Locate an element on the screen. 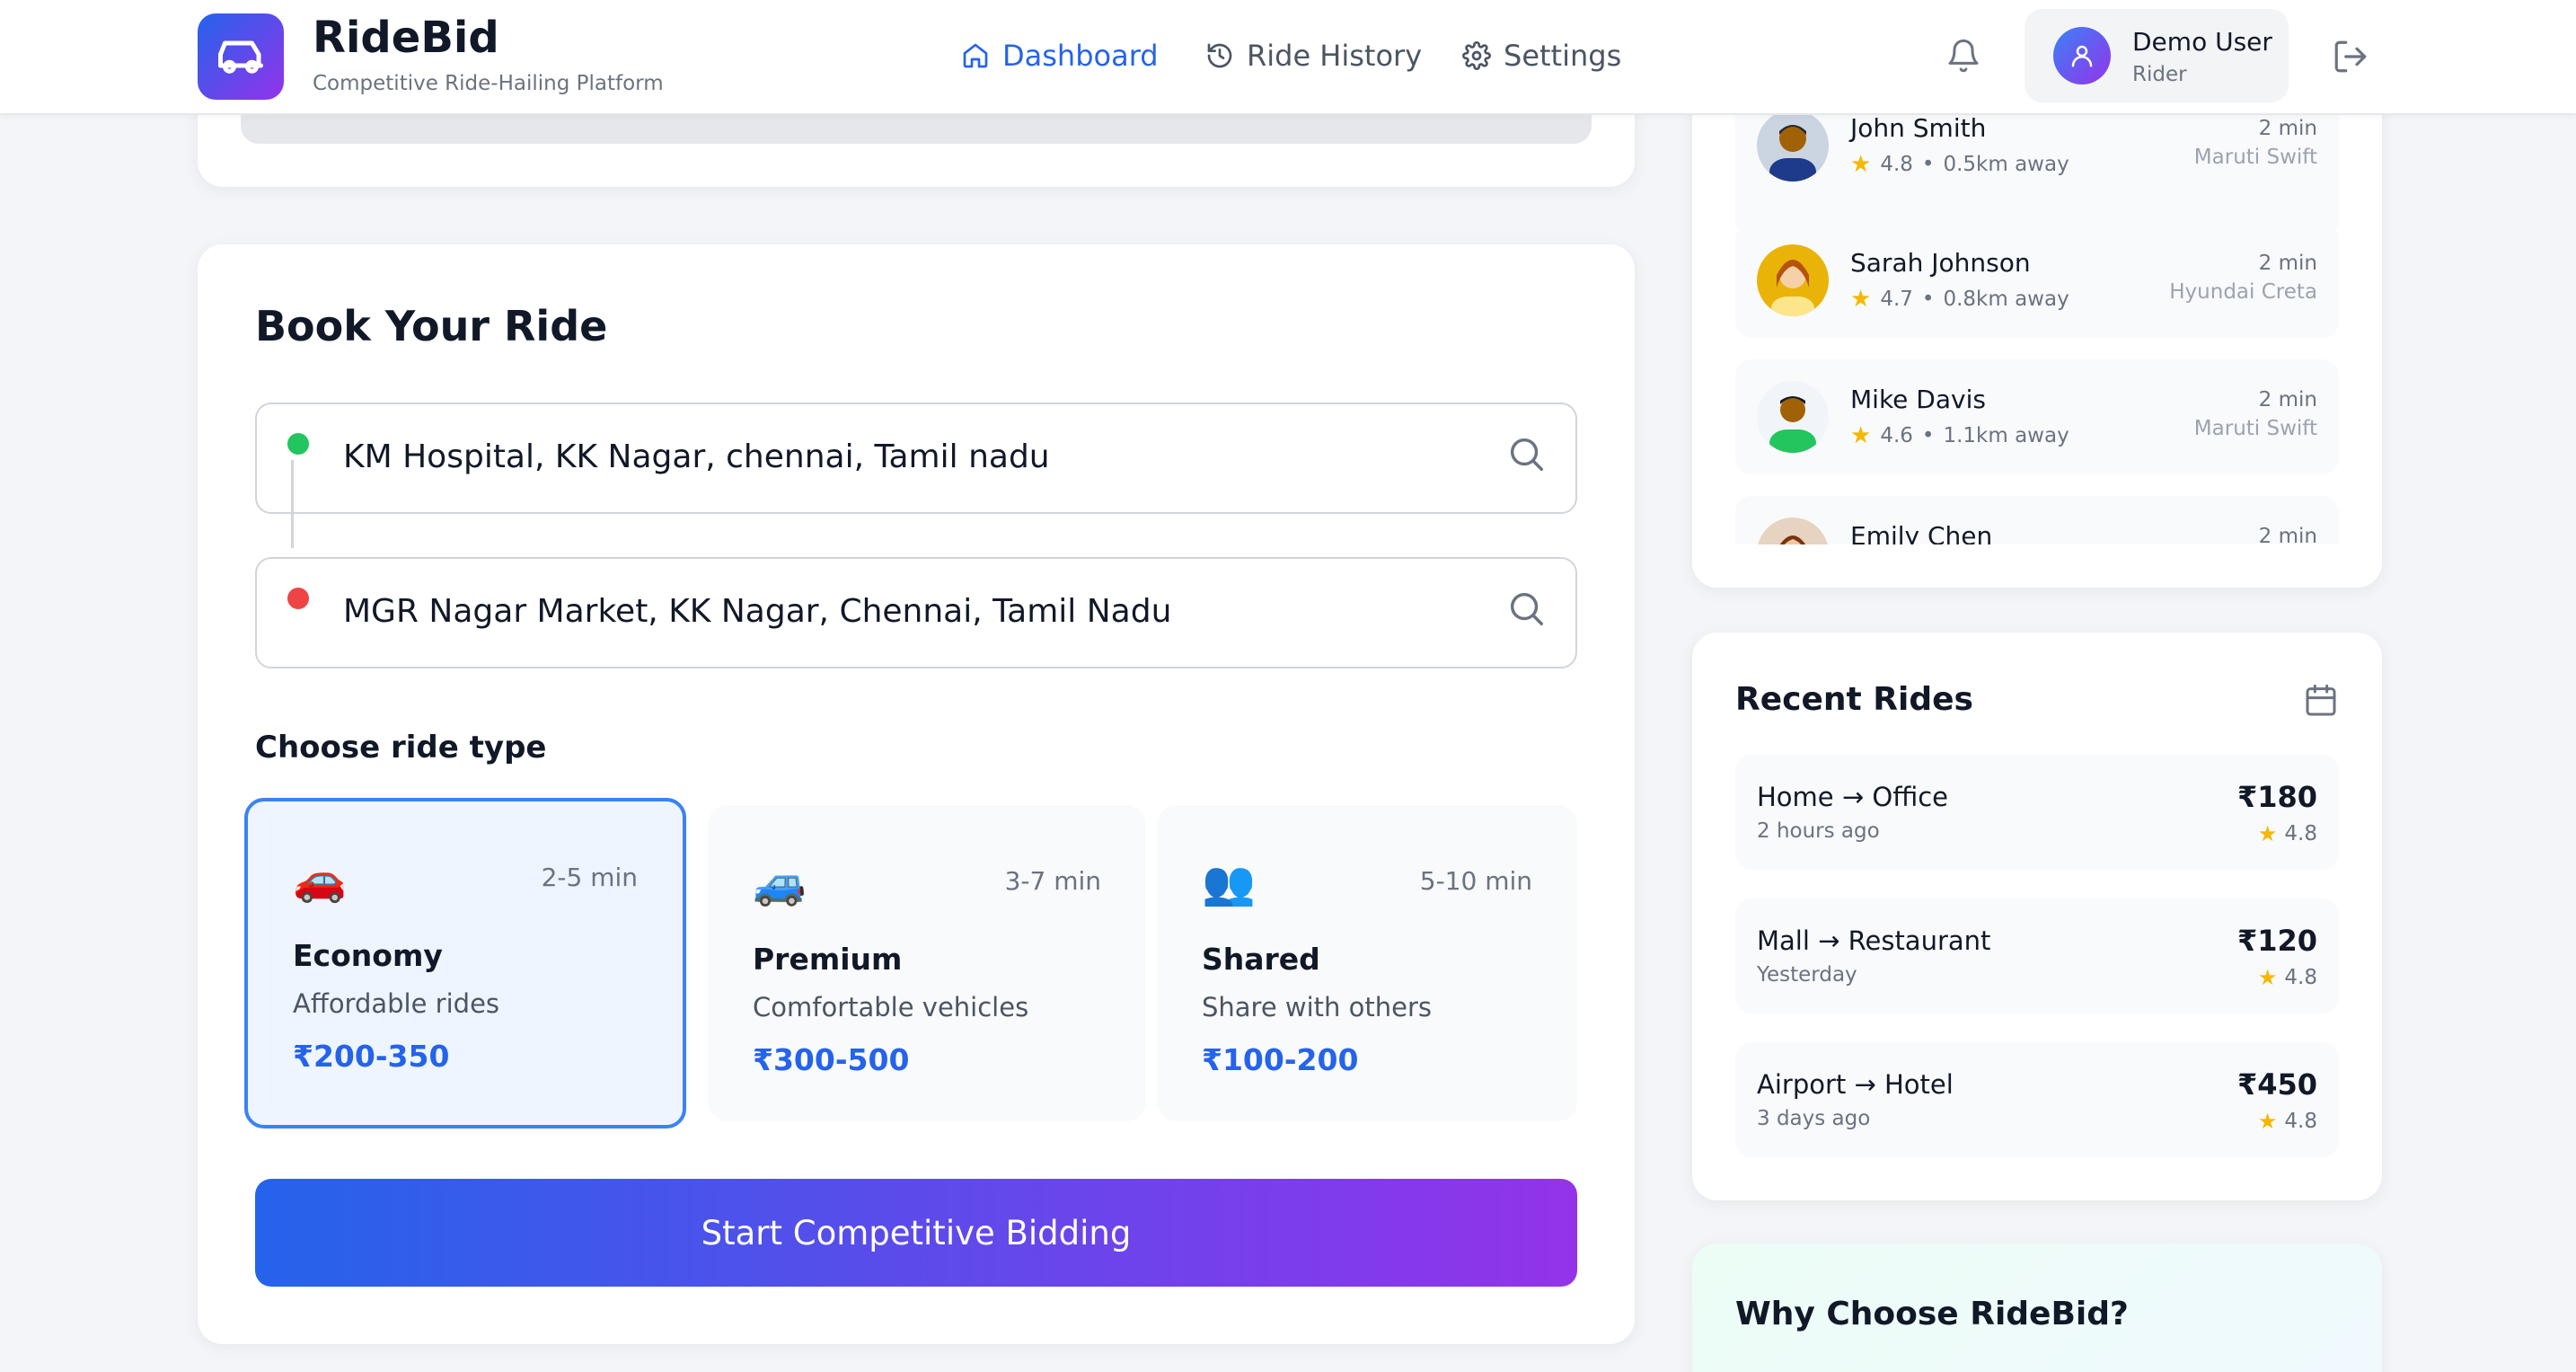 The image size is (2576, 1372). ride-time: Yesterday is located at coordinates (1807, 975).